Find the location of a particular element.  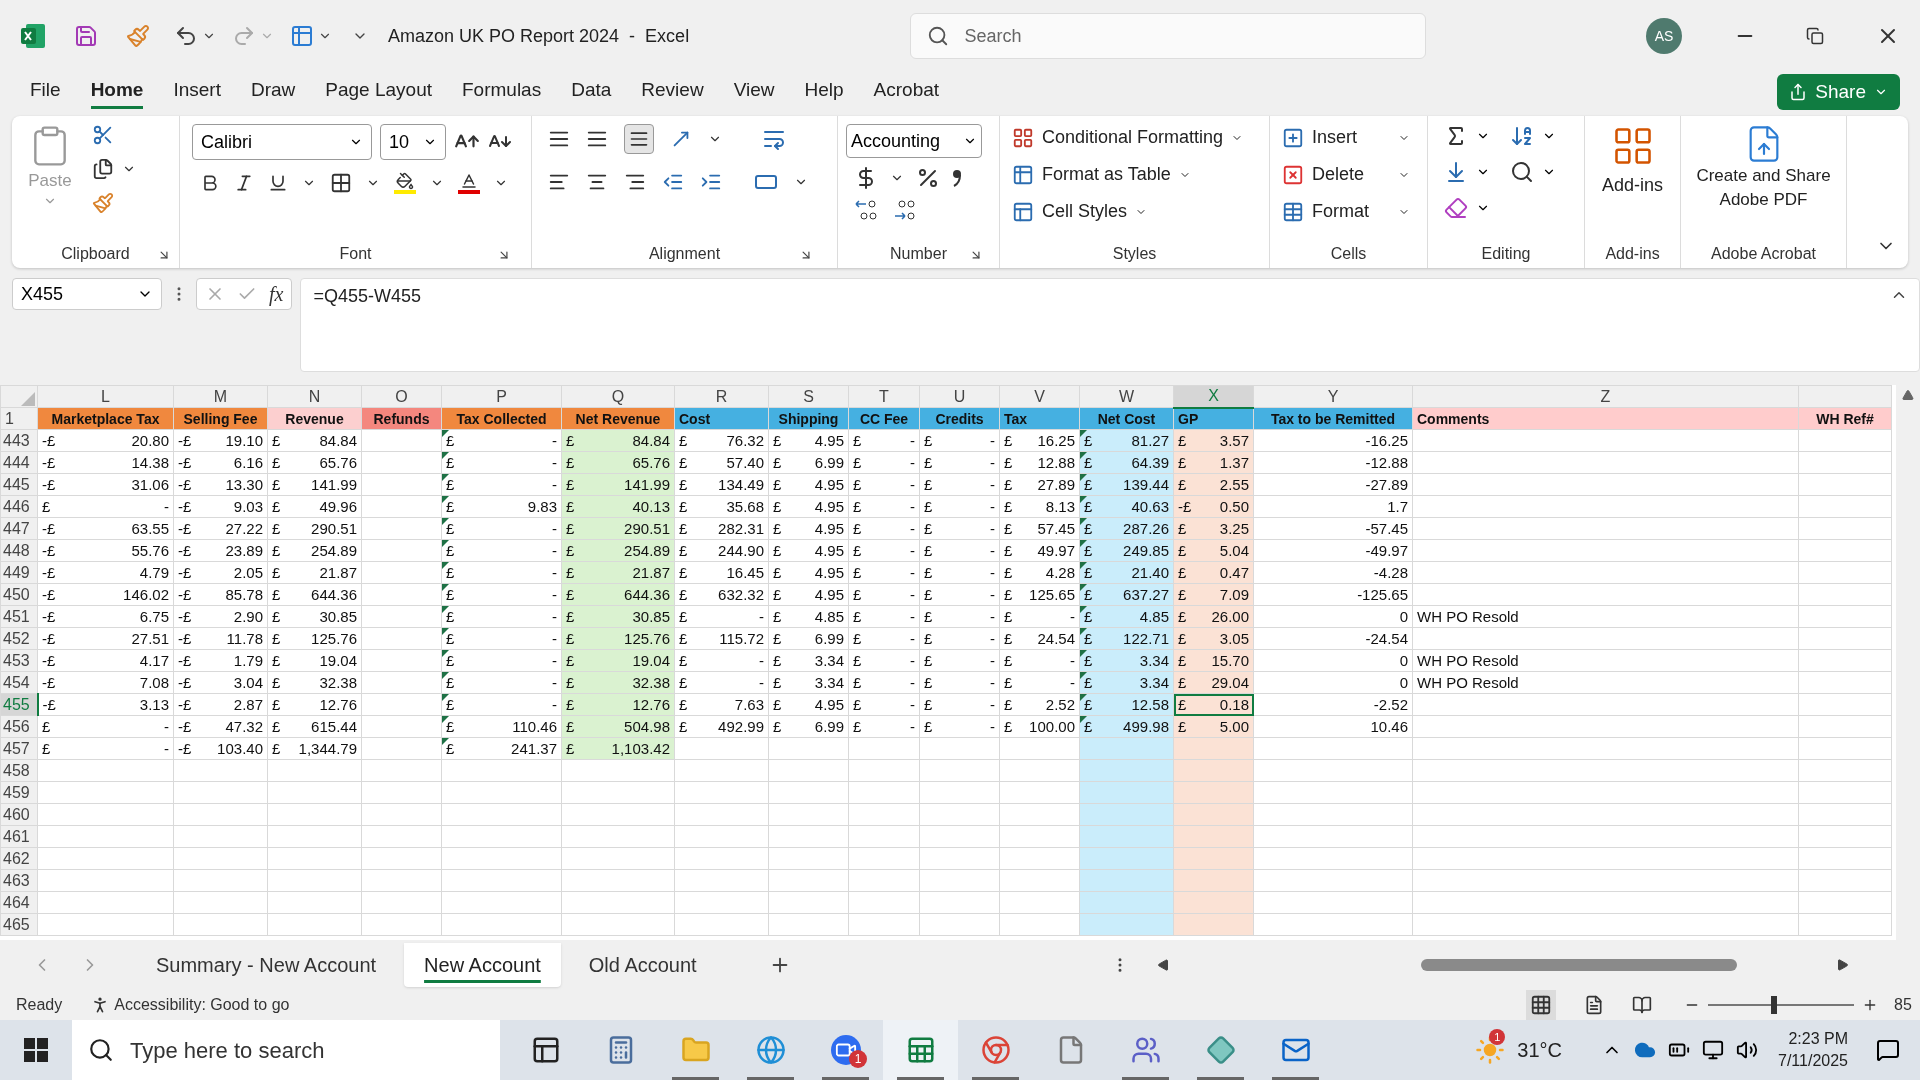

comma-style-icon is located at coordinates (957, 178).